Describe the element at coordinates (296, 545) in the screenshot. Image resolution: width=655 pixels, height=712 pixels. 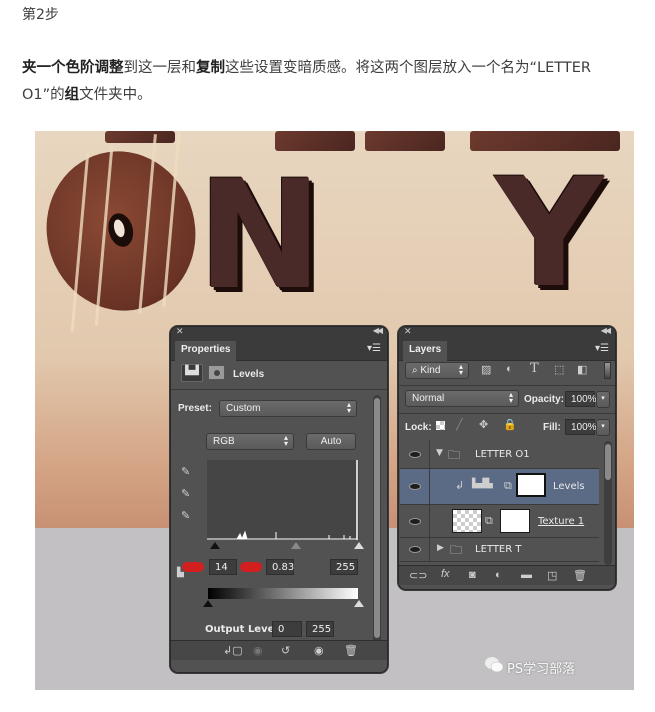
I see `input-gamma-slider` at that location.